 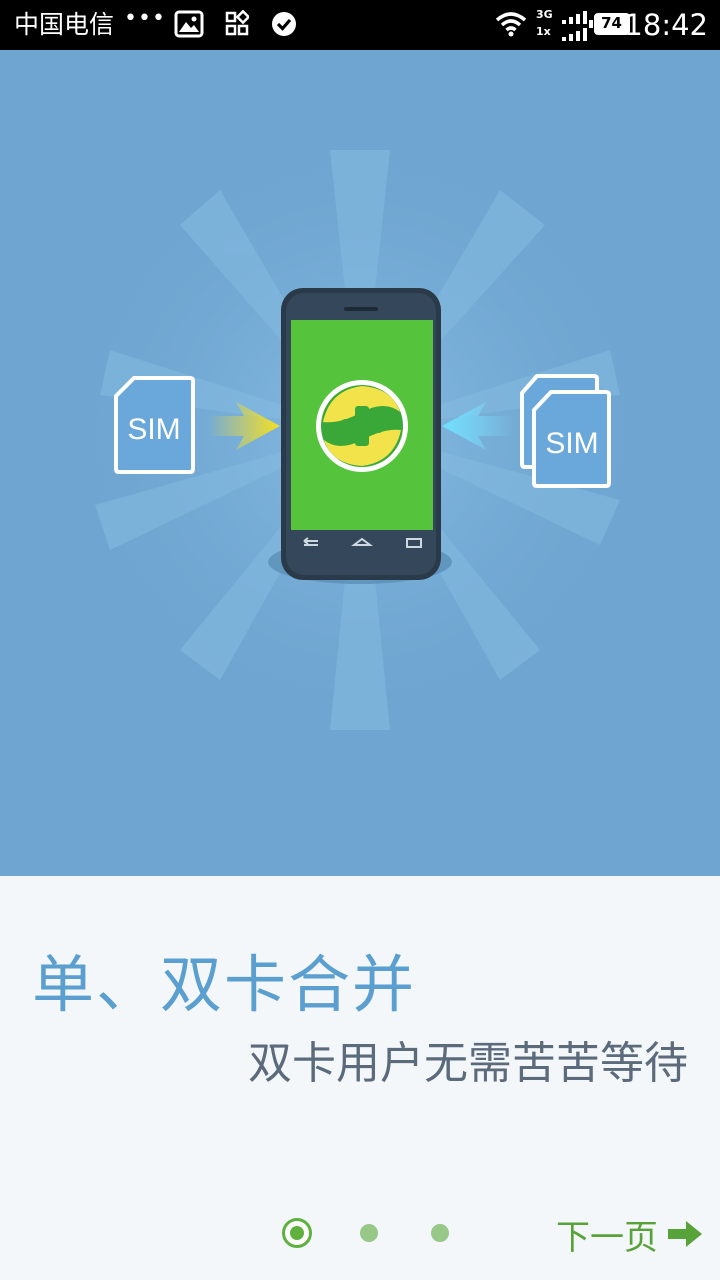 I want to click on network-type-bottom: 1x, so click(x=543, y=31).